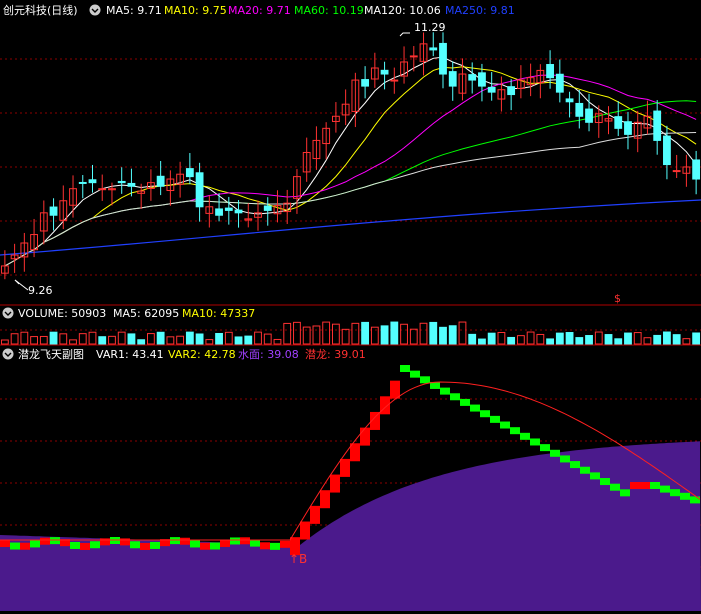  What do you see at coordinates (62, 313) in the screenshot?
I see `volume-value: VOLUME: 50903` at bounding box center [62, 313].